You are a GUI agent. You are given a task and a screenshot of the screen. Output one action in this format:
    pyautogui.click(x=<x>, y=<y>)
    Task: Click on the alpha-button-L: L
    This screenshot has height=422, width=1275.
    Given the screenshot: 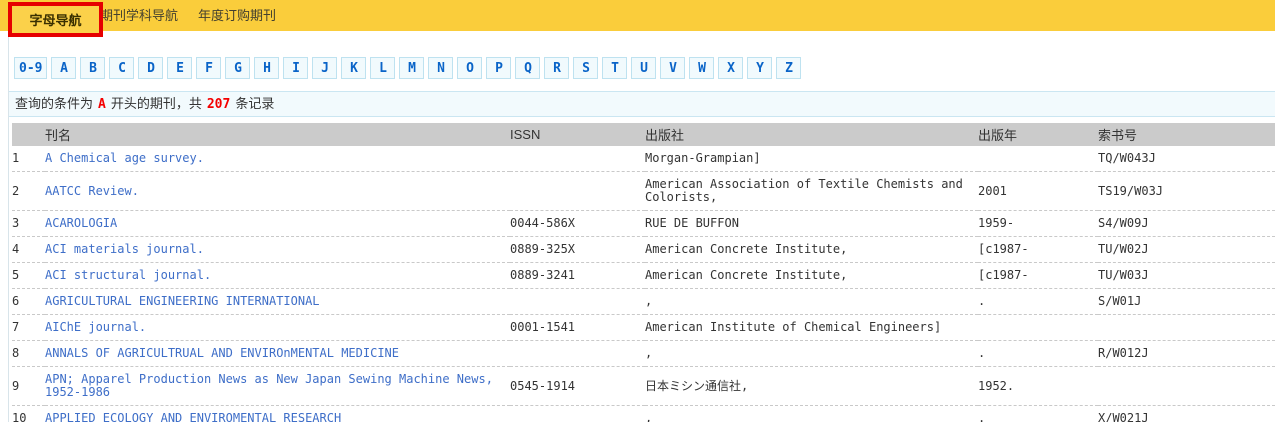 What is the action you would take?
    pyautogui.click(x=383, y=68)
    